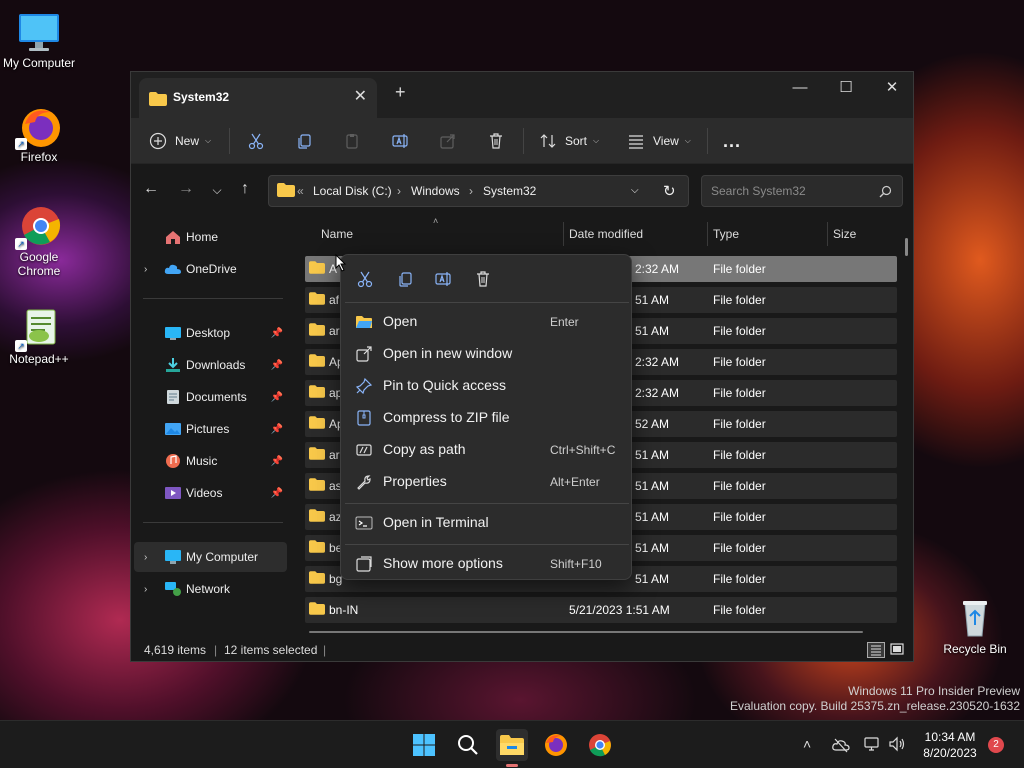 Image resolution: width=1024 pixels, height=768 pixels. What do you see at coordinates (256, 141) in the screenshot?
I see `cut-button` at bounding box center [256, 141].